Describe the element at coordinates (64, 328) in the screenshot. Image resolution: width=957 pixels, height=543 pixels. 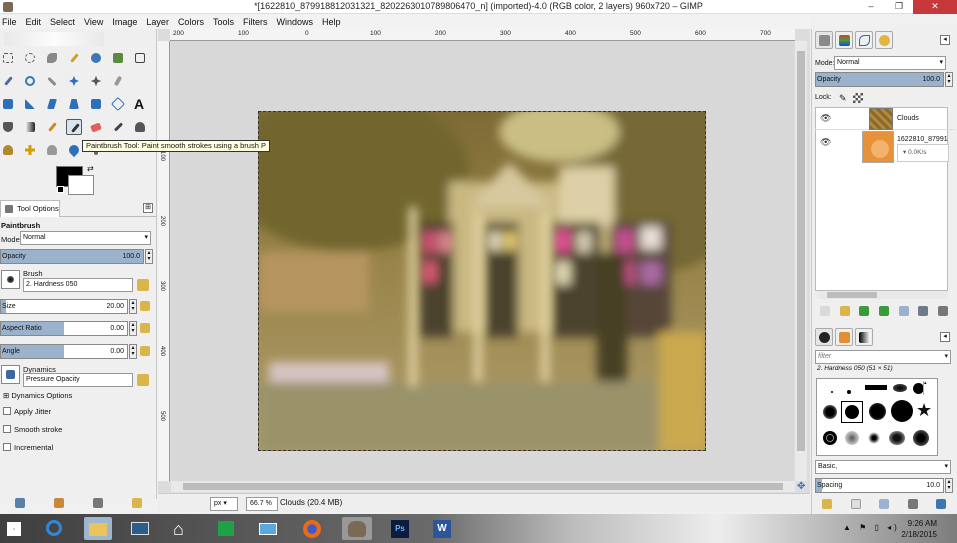
I see `aspect-ratio-slider: Aspect Ratio 0.00` at that location.